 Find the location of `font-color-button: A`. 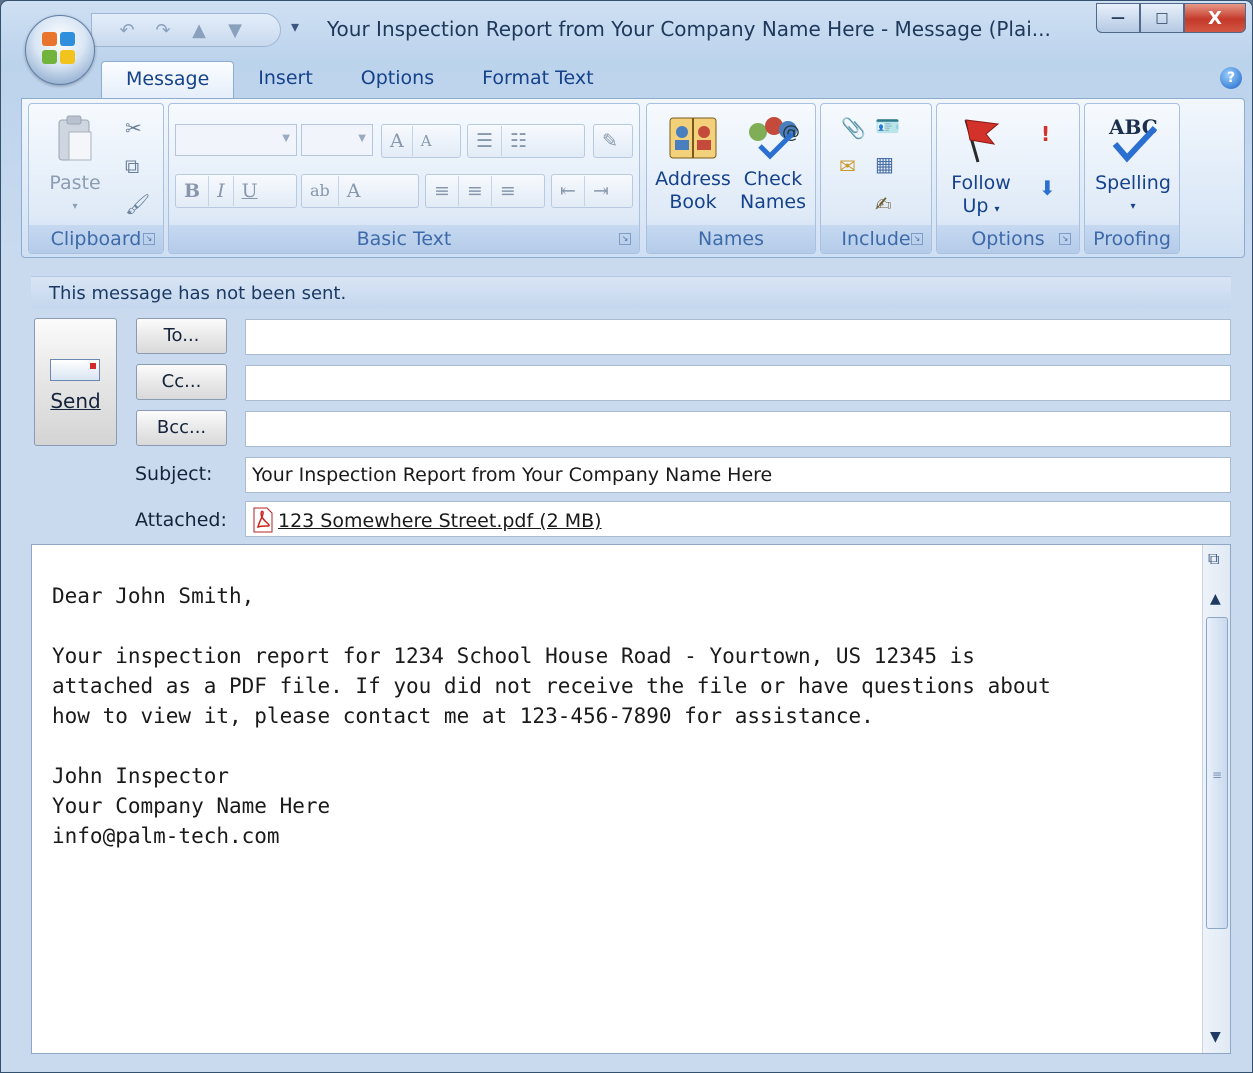

font-color-button: A is located at coordinates (354, 191).